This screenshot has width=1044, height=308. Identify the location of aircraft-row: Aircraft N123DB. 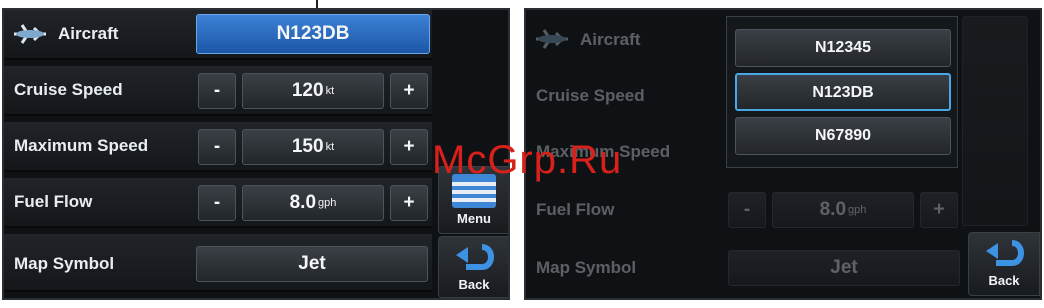
(218, 35).